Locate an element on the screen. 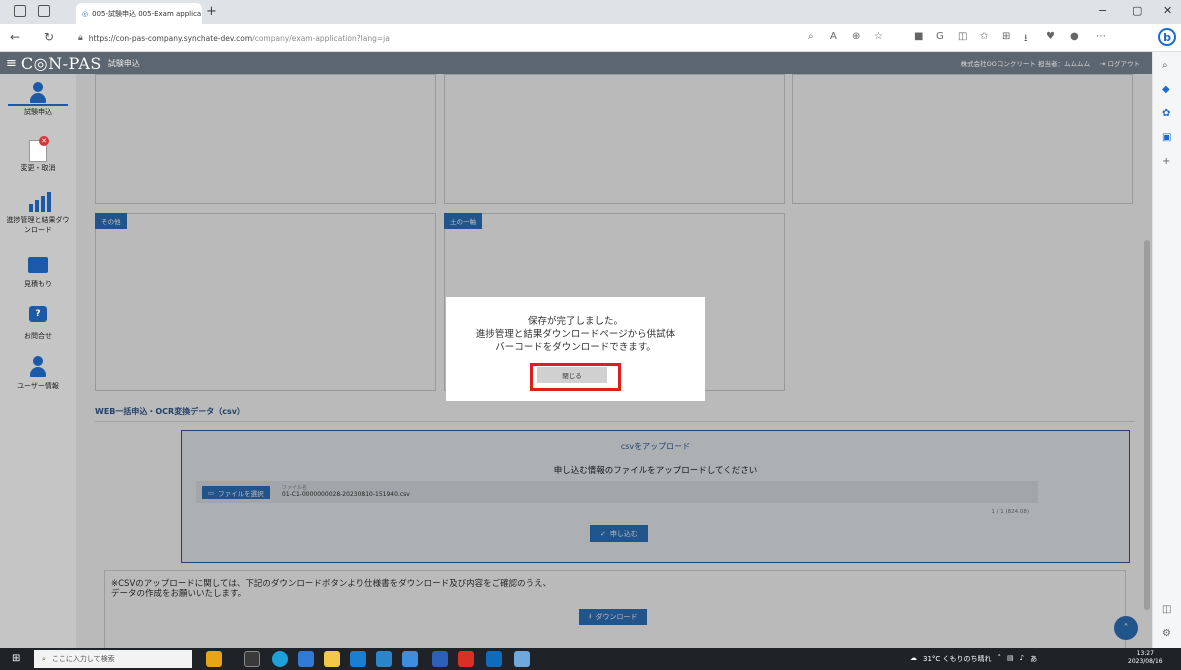  new-tab-icon: + is located at coordinates (211, 11).